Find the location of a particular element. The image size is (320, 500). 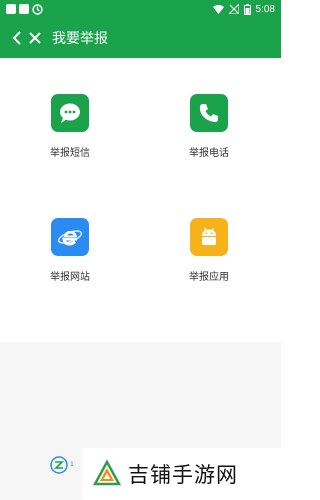

report-website-tile: 举报网站 is located at coordinates (70, 250).